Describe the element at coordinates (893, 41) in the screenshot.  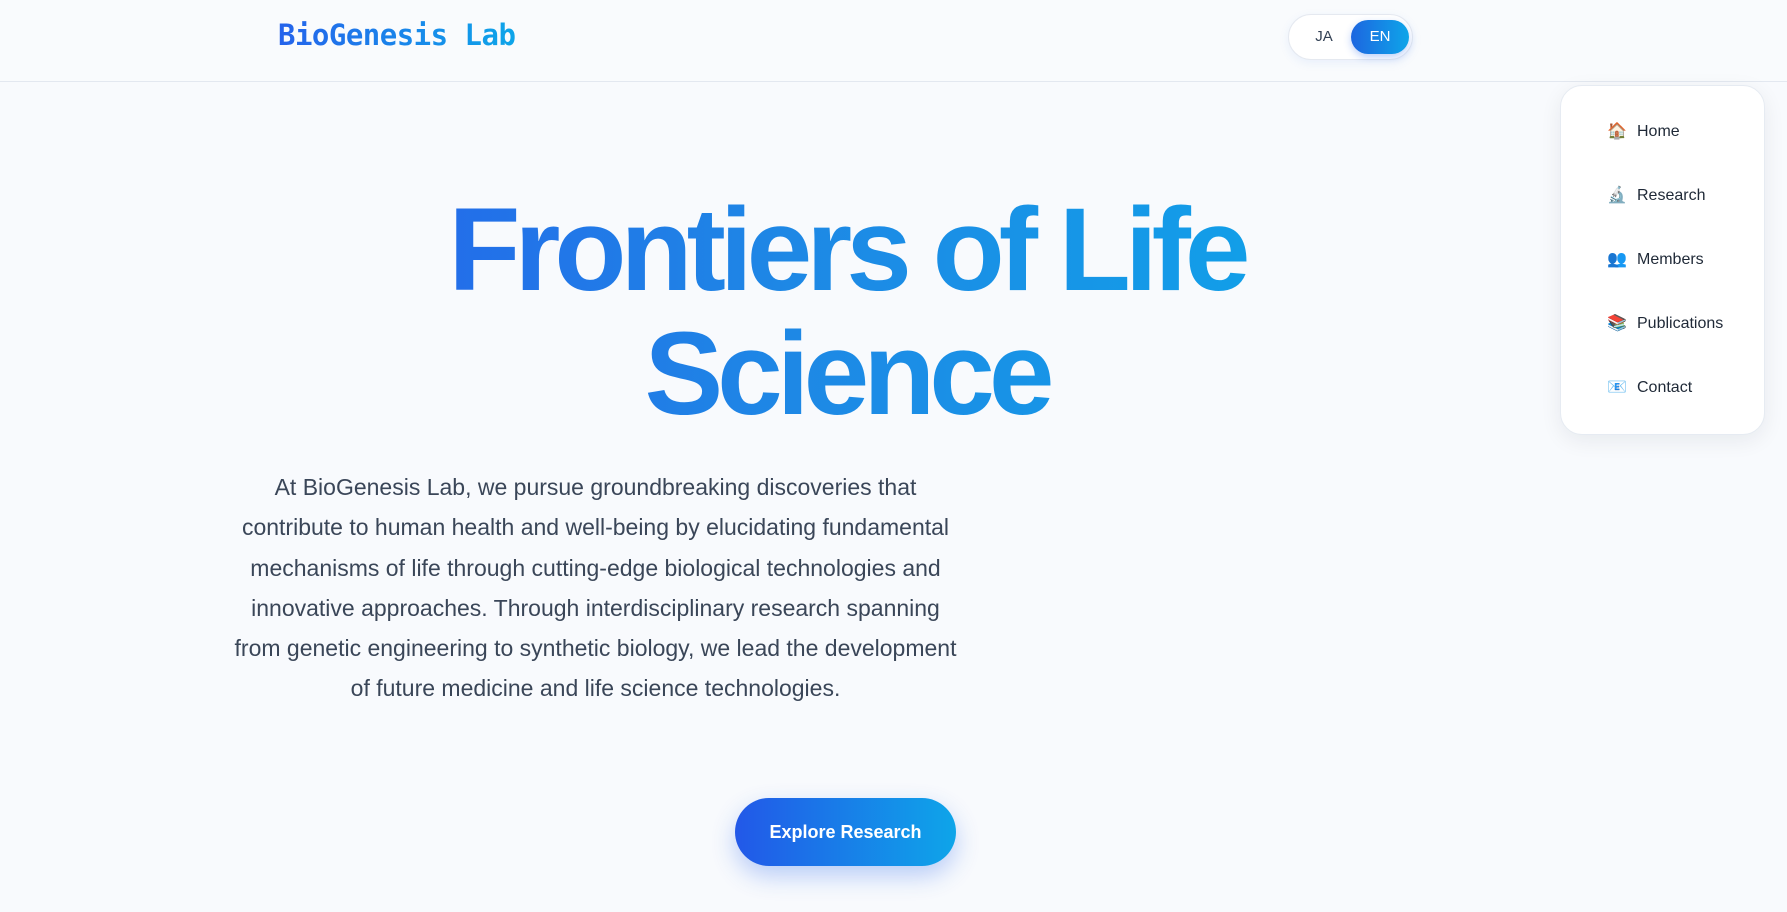
I see `site-header: BioGenesis Lab JA EN` at that location.